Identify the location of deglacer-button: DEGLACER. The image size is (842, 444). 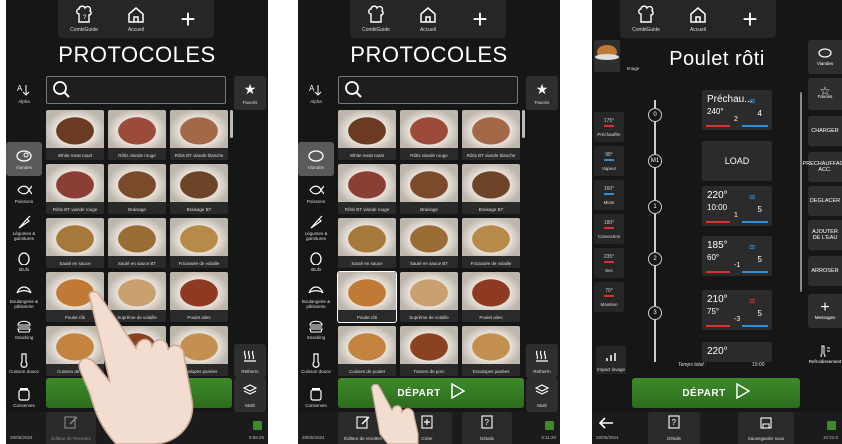
(825, 201).